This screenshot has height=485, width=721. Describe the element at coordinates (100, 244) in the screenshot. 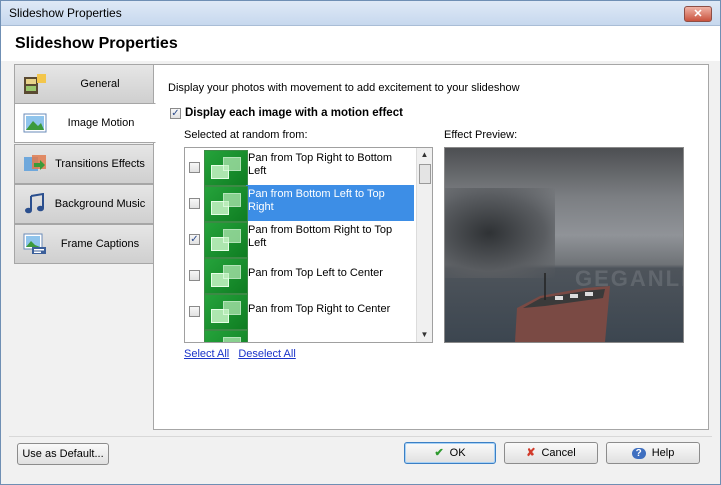

I see `tab-label: Frame Captions` at that location.